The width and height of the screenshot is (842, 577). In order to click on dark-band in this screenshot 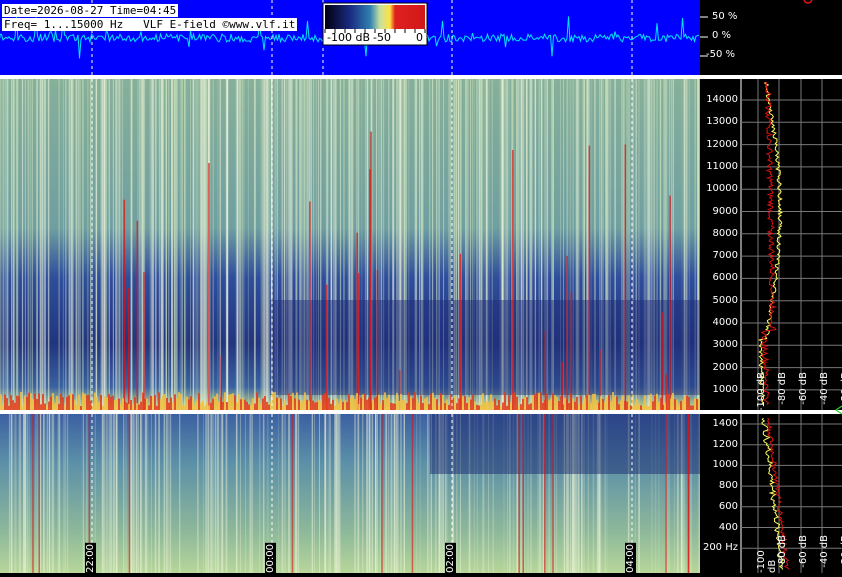, I will do `click(485, 347)`.